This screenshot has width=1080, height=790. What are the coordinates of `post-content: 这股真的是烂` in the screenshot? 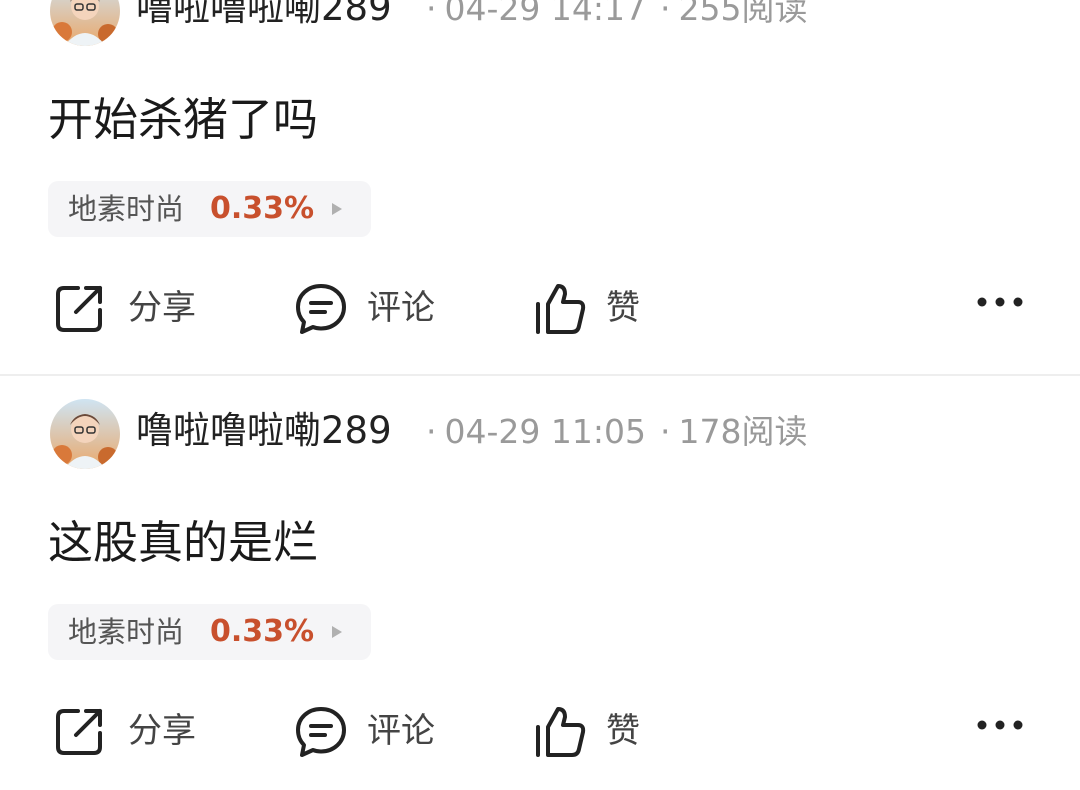 It's located at (183, 543).